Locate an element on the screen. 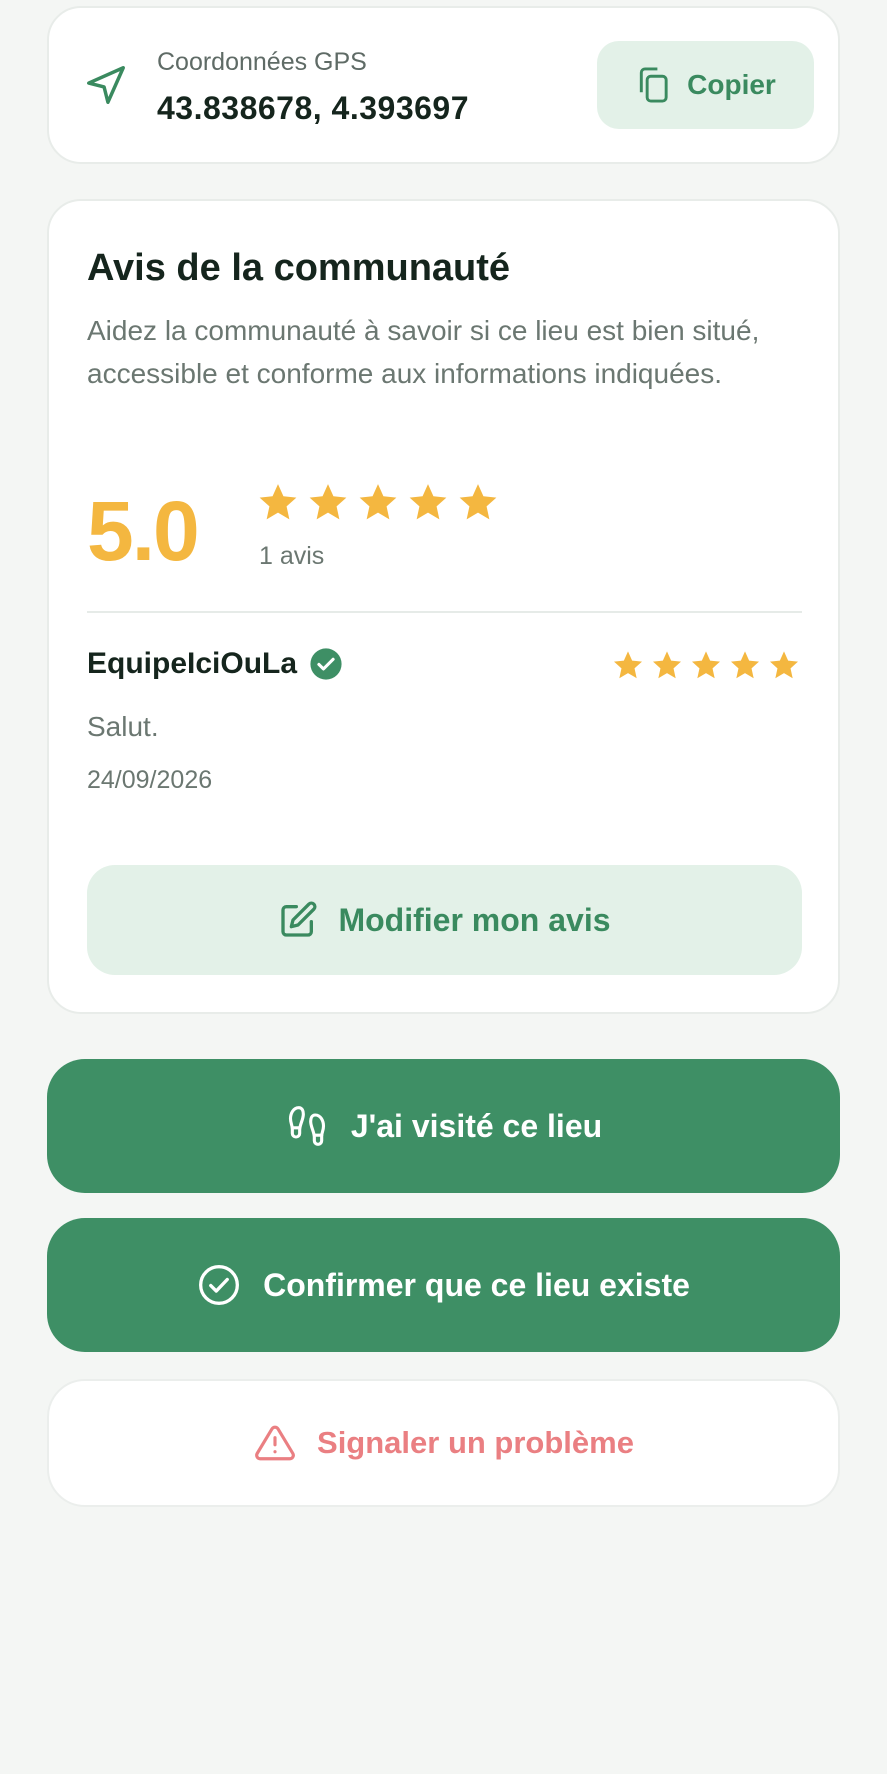  review-author: EquipeIciOuLa is located at coordinates (215, 664).